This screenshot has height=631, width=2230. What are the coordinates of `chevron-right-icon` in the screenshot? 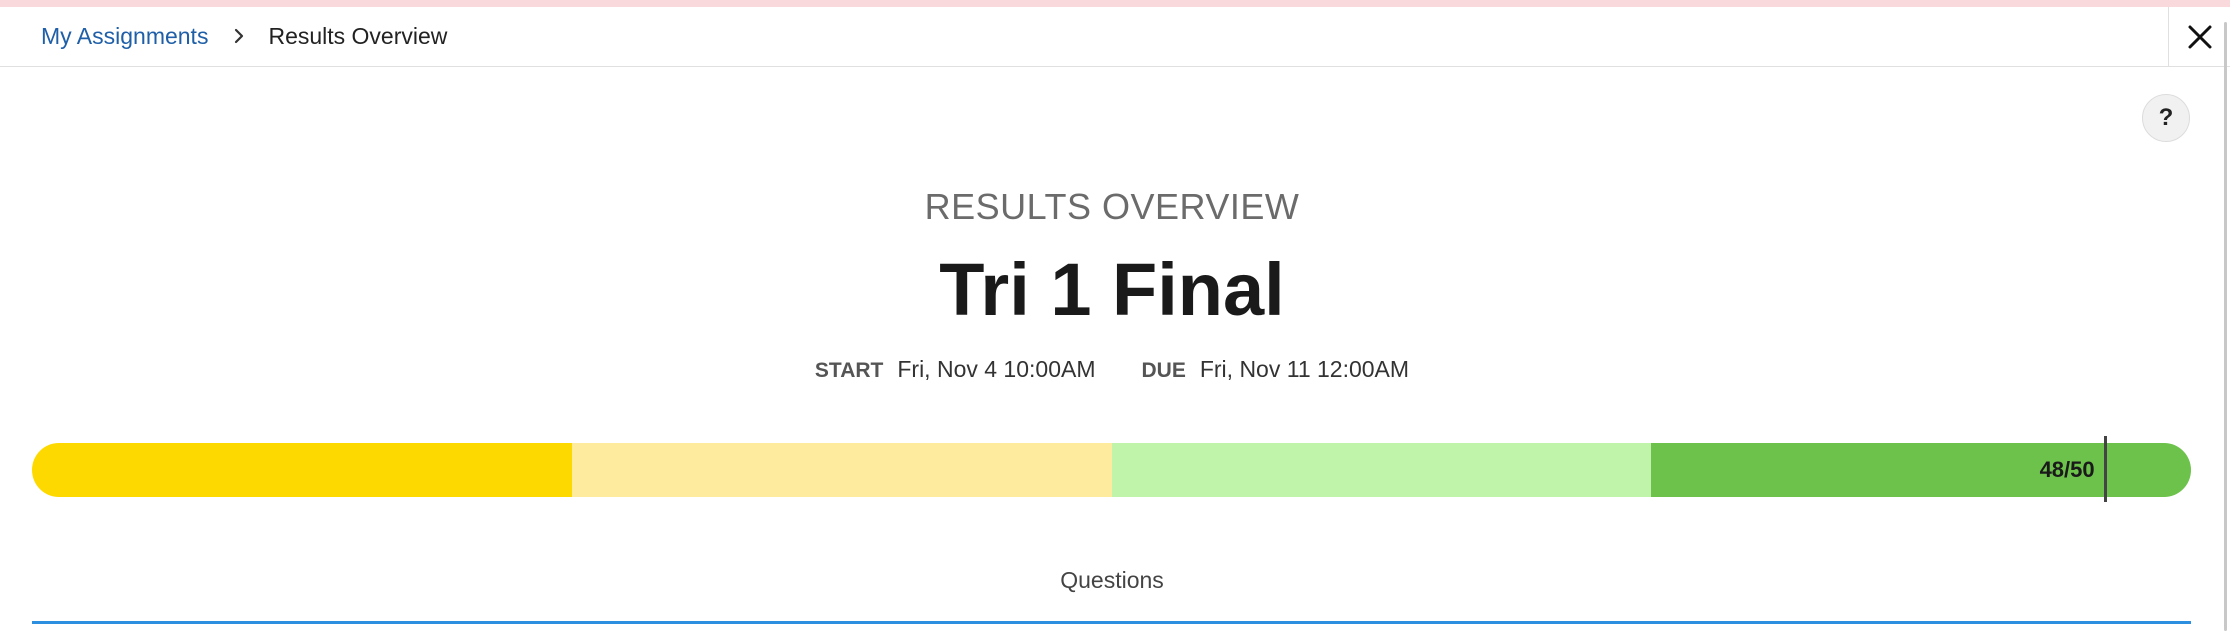 It's located at (239, 36).